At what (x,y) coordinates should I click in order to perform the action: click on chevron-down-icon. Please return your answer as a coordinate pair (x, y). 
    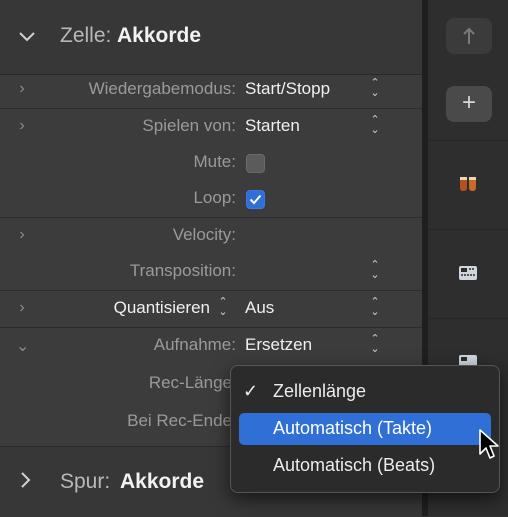
    Looking at the image, I should click on (27, 37).